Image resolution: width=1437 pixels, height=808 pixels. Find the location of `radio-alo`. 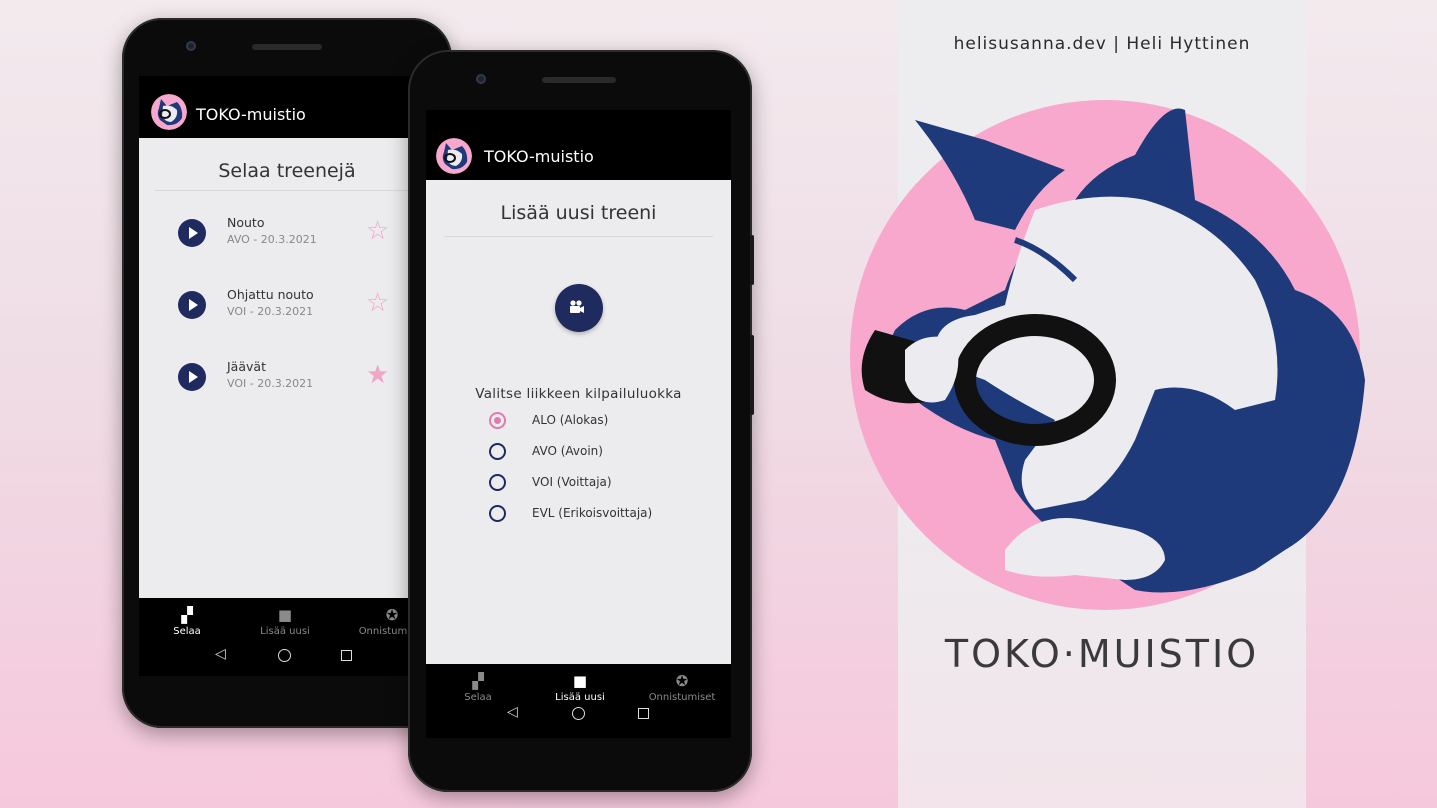

radio-alo is located at coordinates (497, 420).